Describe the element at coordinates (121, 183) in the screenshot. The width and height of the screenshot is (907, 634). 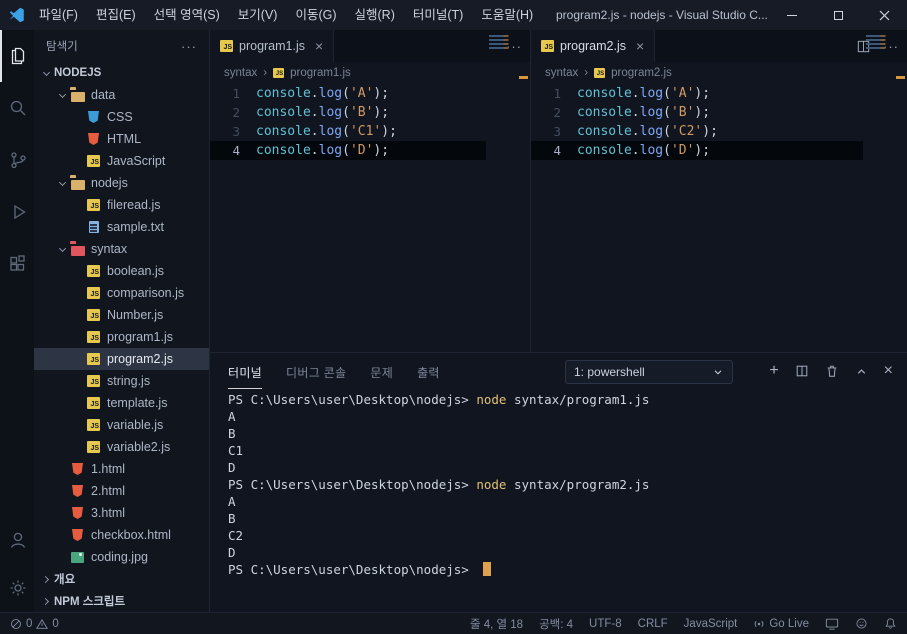
I see `tree-item: nodejs` at that location.